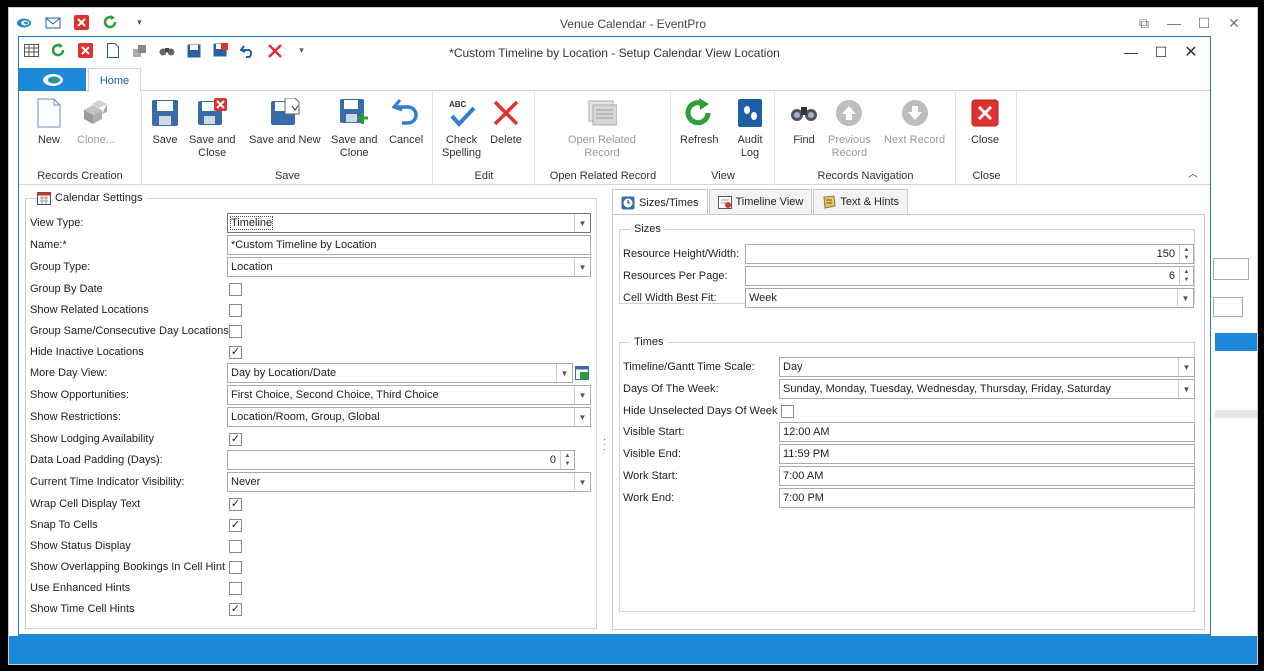 The width and height of the screenshot is (1264, 671). Describe the element at coordinates (252, 267) in the screenshot. I see `group-type-value: Location` at that location.